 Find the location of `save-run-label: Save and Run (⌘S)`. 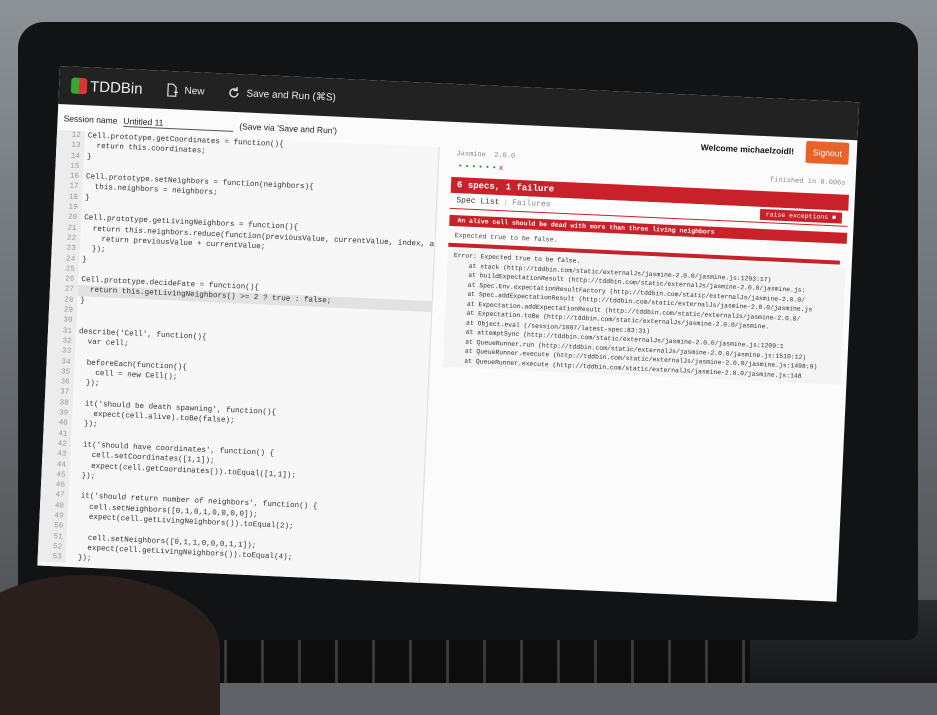

save-run-label: Save and Run (⌘S) is located at coordinates (291, 95).